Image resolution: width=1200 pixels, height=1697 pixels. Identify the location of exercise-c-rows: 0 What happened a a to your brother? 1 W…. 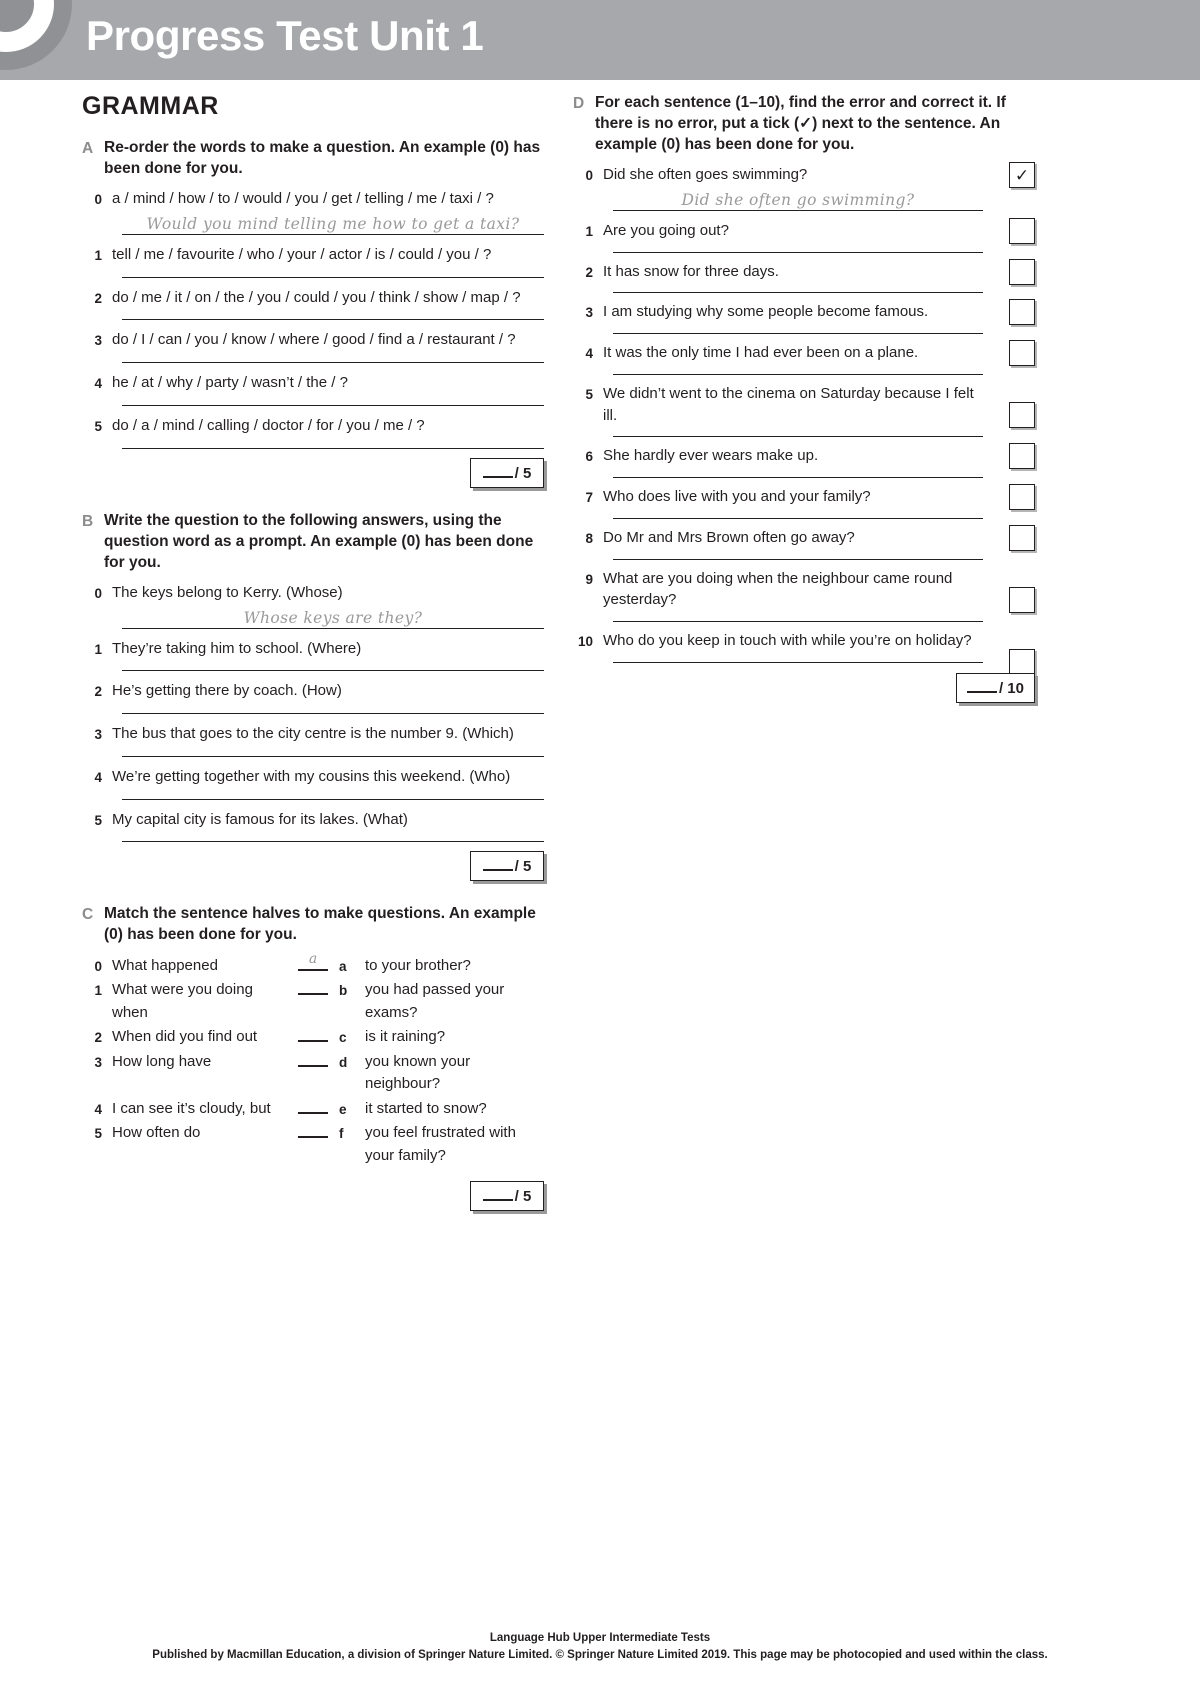
(313, 1059).